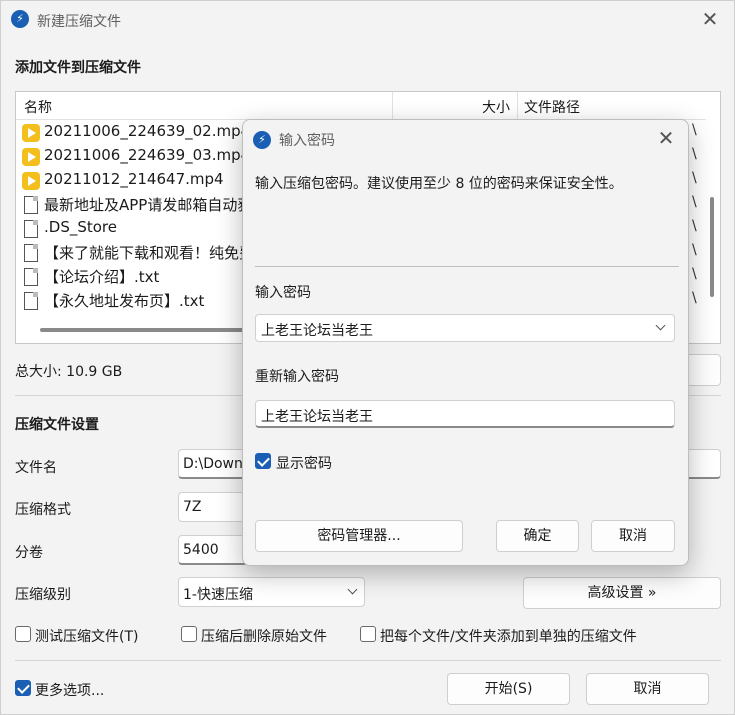  What do you see at coordinates (712, 247) in the screenshot?
I see `vertical-scrollbar` at bounding box center [712, 247].